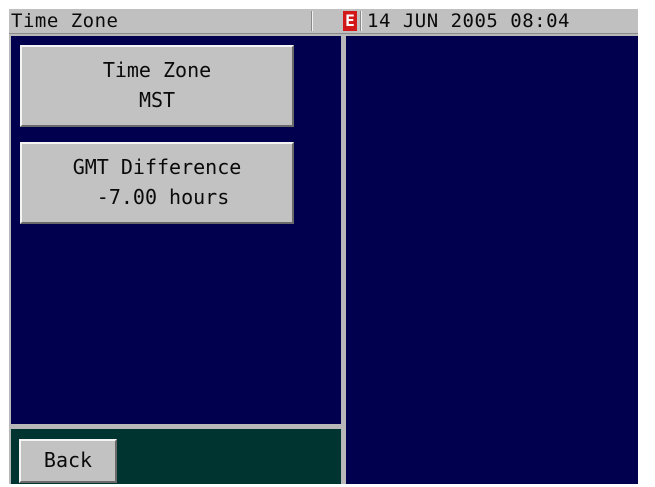 The width and height of the screenshot is (655, 487). What do you see at coordinates (176, 456) in the screenshot?
I see `bottom-bar: Back` at bounding box center [176, 456].